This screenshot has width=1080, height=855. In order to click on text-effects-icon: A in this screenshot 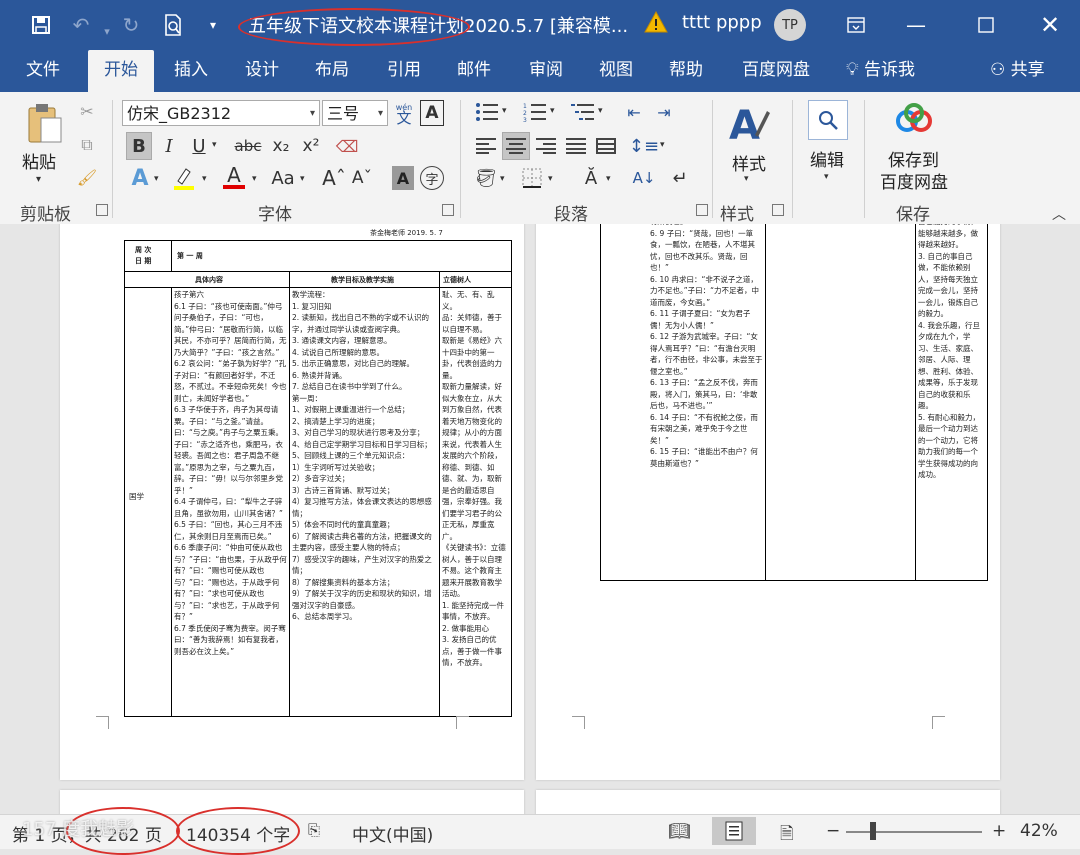, I will do `click(140, 178)`.